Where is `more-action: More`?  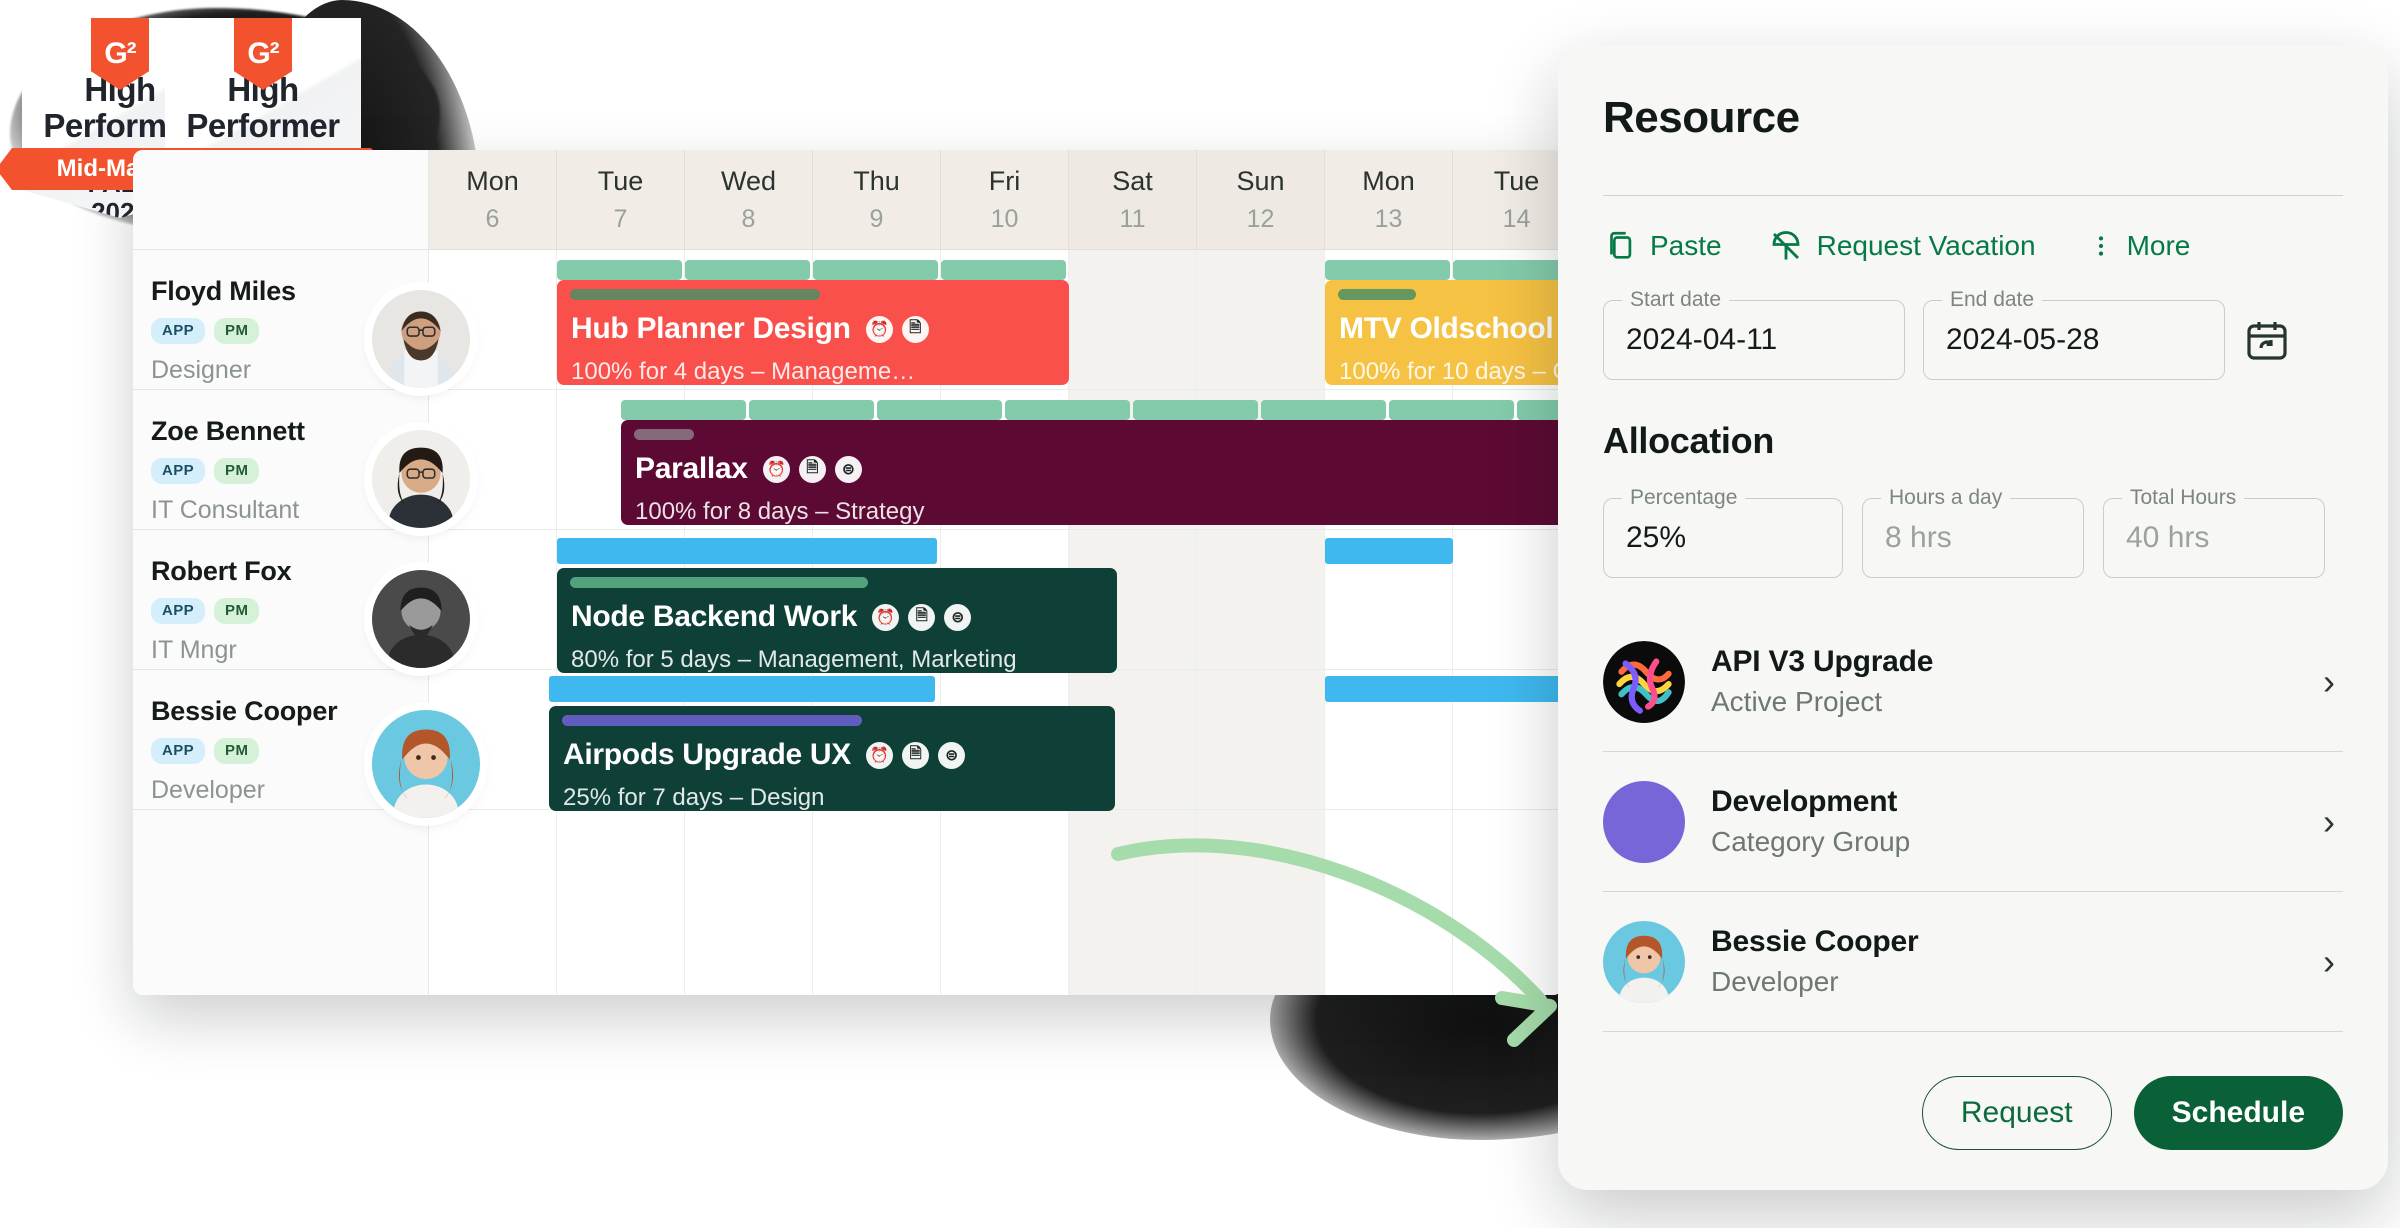 more-action: More is located at coordinates (2139, 246).